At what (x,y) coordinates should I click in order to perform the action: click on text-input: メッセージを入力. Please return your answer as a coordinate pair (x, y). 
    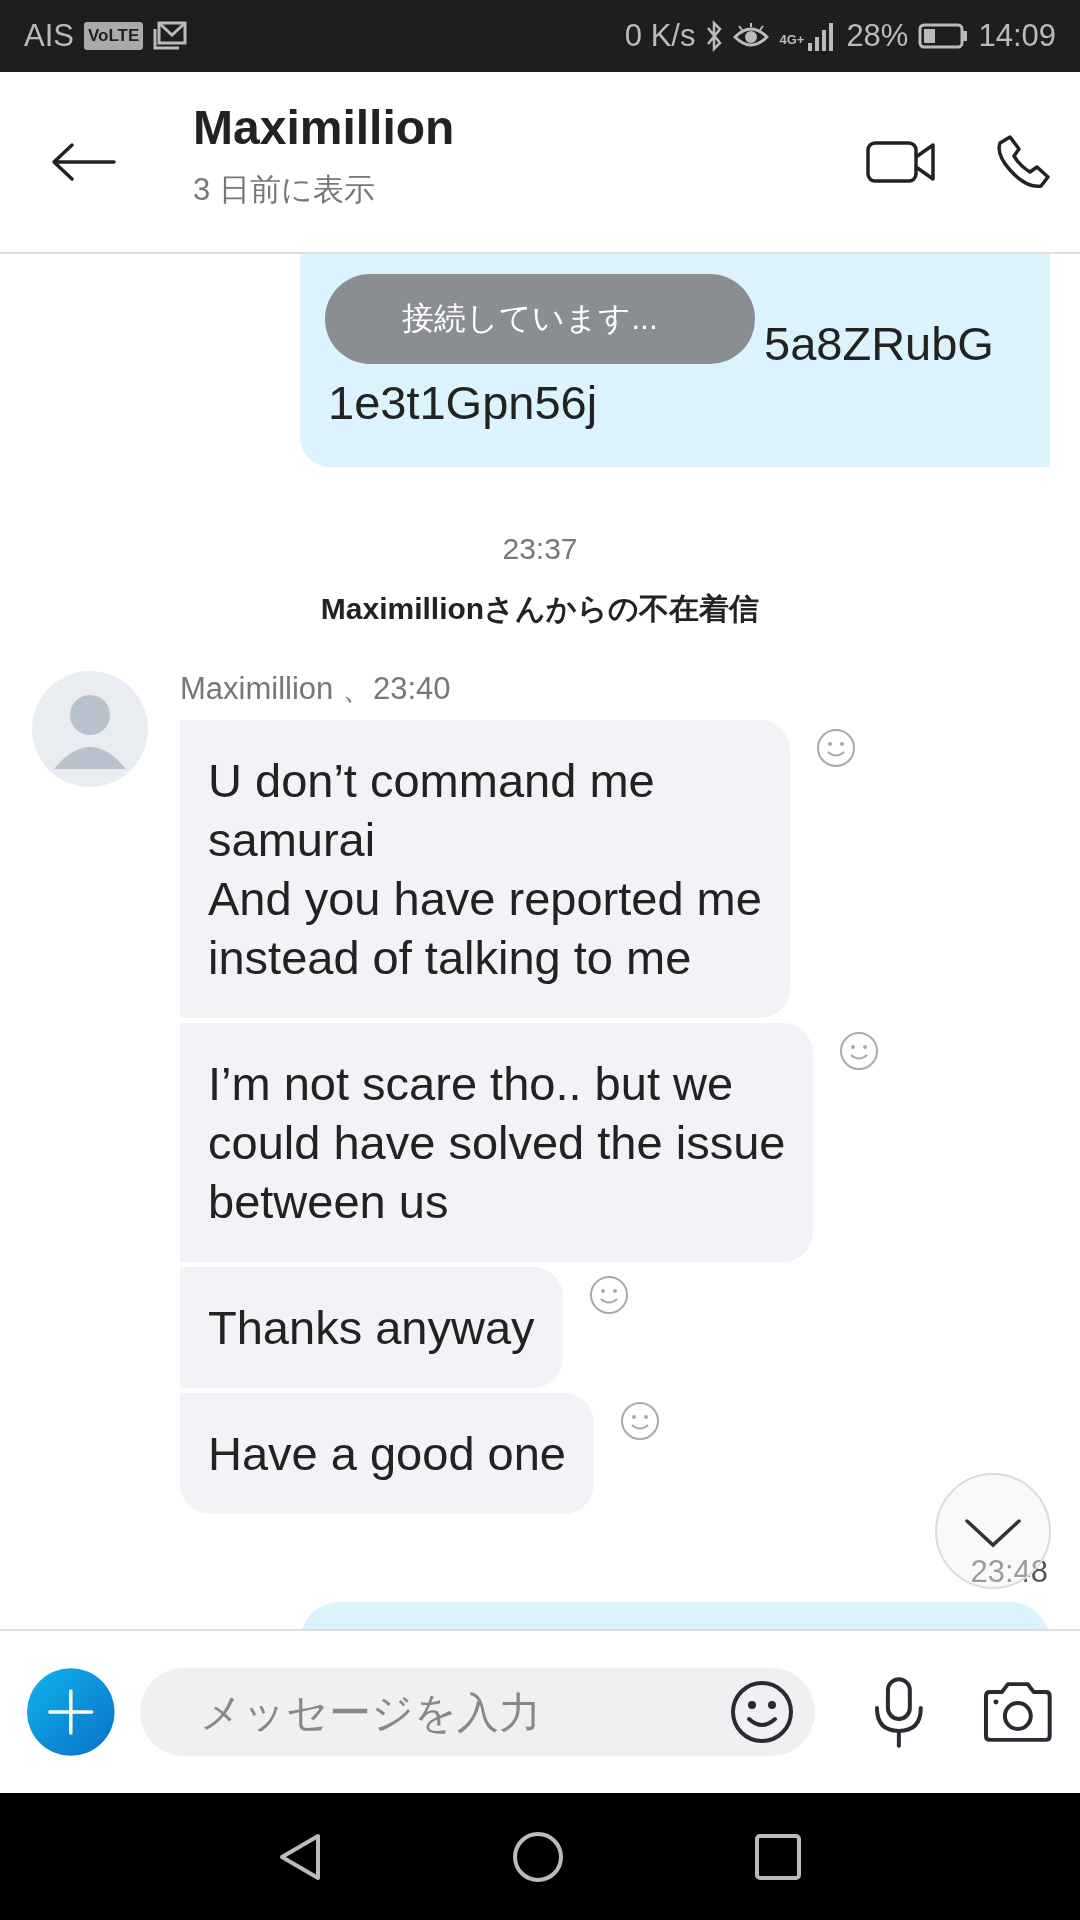
    Looking at the image, I should click on (463, 1712).